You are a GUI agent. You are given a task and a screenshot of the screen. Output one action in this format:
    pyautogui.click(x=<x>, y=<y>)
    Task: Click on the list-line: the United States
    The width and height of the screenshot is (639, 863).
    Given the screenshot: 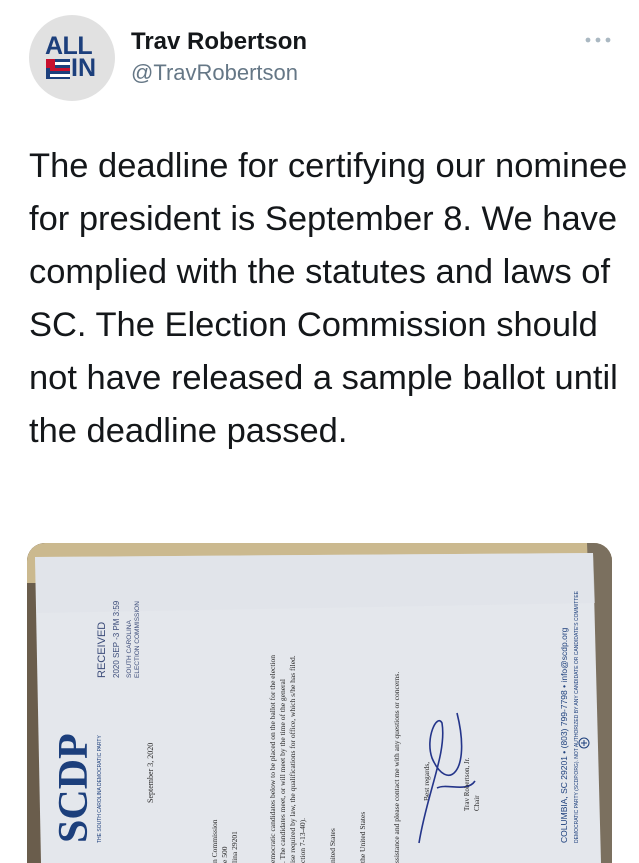 What is the action you would take?
    pyautogui.click(x=362, y=837)
    